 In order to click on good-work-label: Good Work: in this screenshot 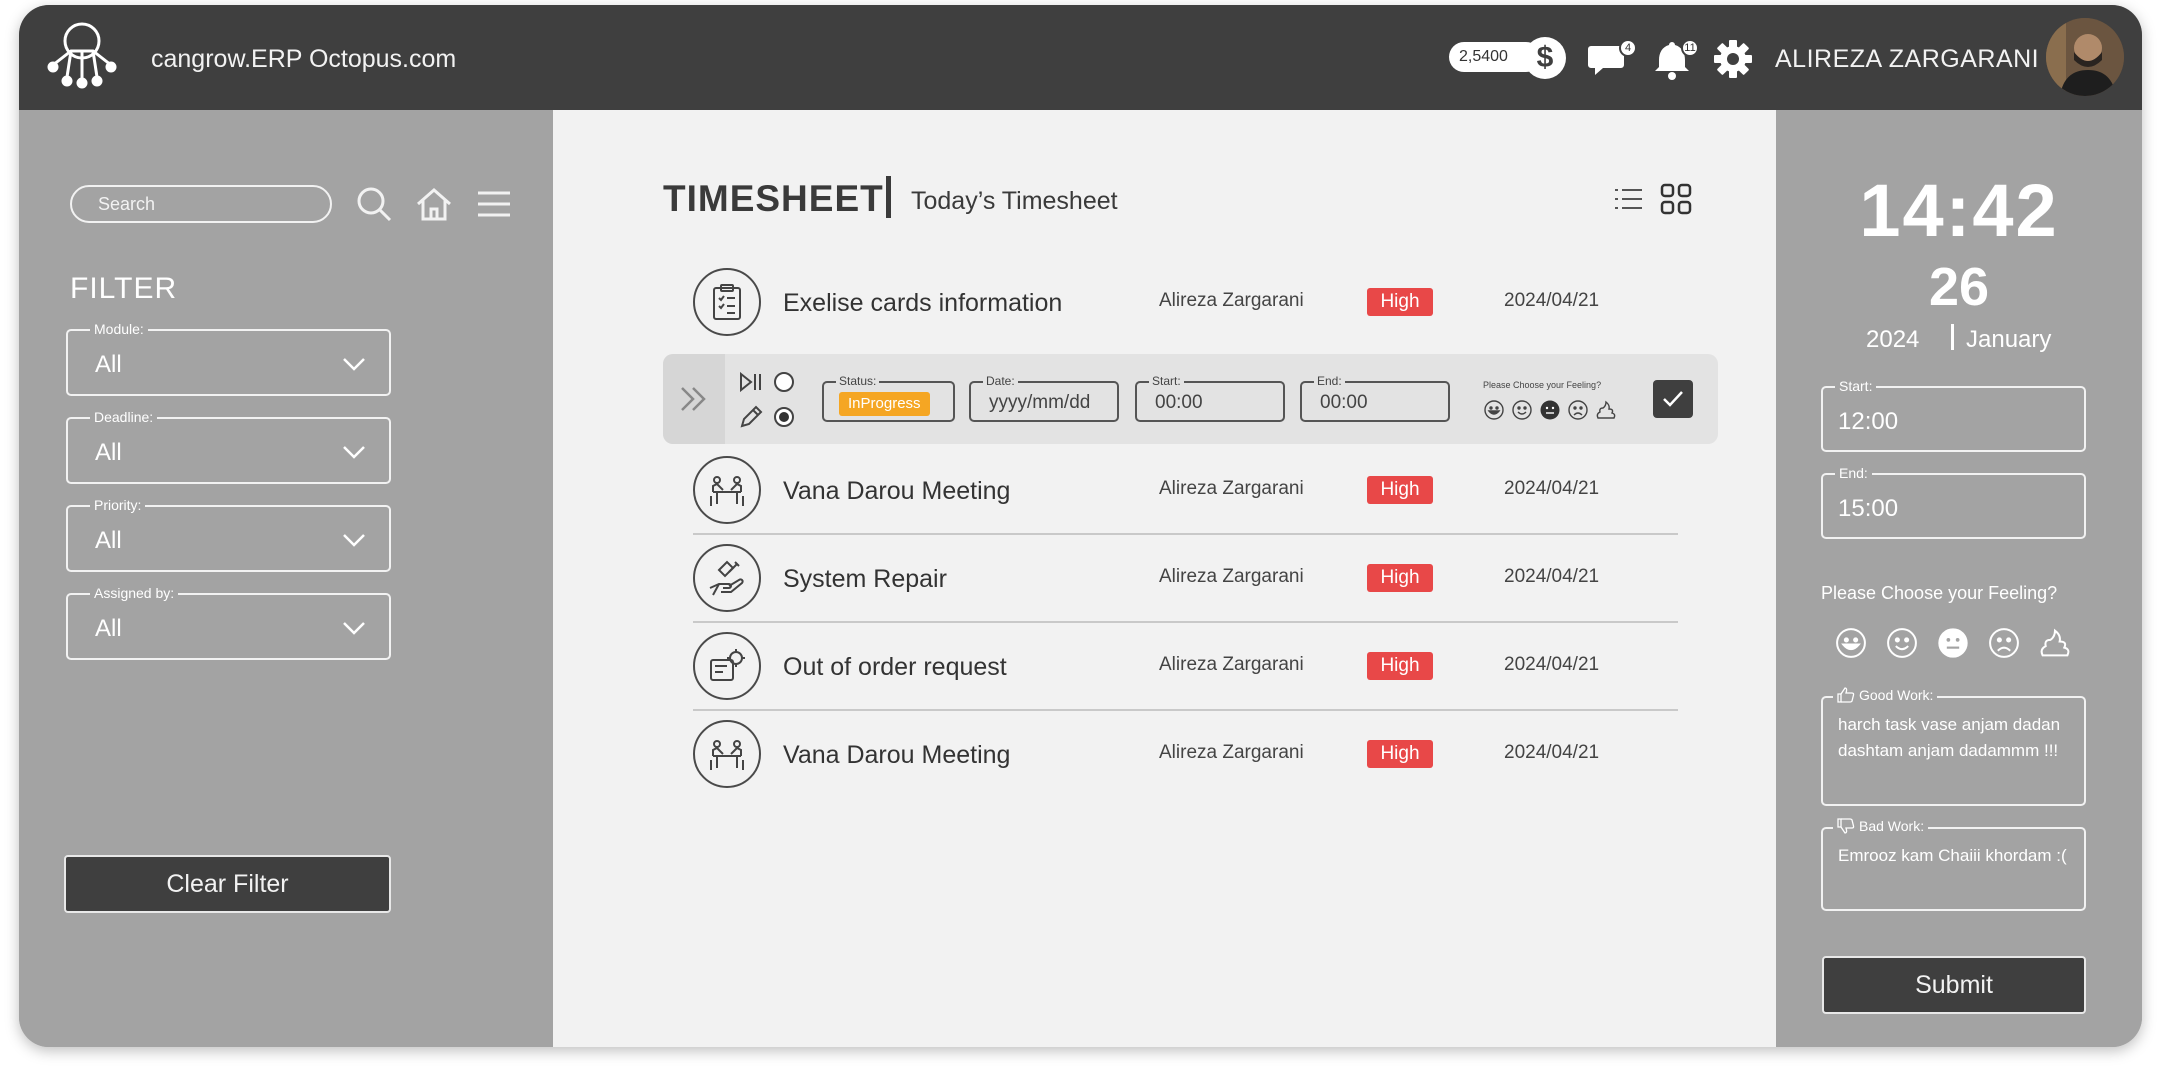, I will do `click(1896, 695)`.